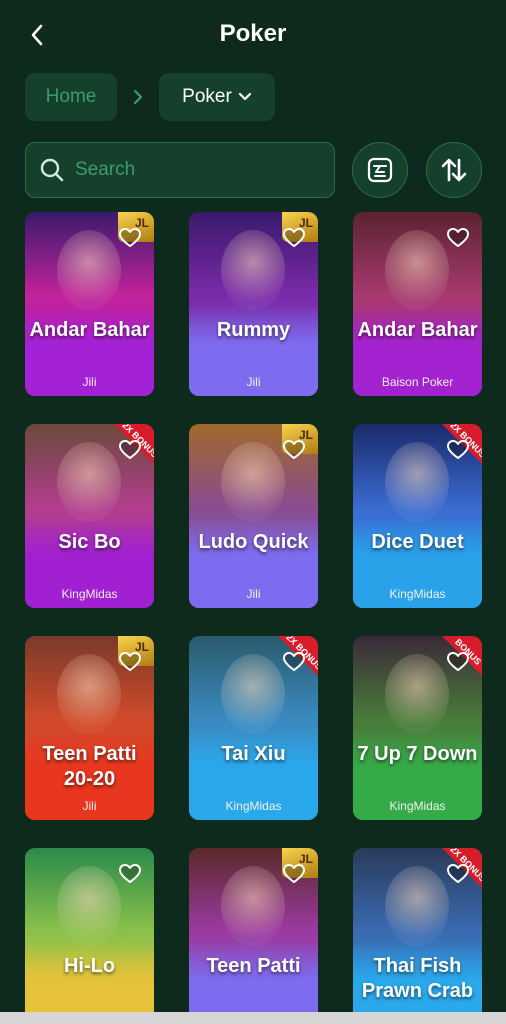 The height and width of the screenshot is (1024, 506). What do you see at coordinates (52, 170) in the screenshot?
I see `search-icon` at bounding box center [52, 170].